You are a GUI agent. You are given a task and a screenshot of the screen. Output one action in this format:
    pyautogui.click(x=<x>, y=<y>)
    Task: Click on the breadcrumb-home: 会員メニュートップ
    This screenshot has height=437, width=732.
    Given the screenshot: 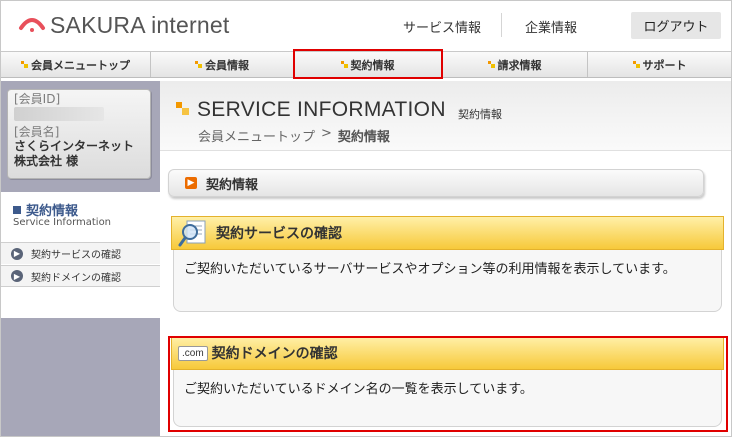 What is the action you would take?
    pyautogui.click(x=256, y=135)
    